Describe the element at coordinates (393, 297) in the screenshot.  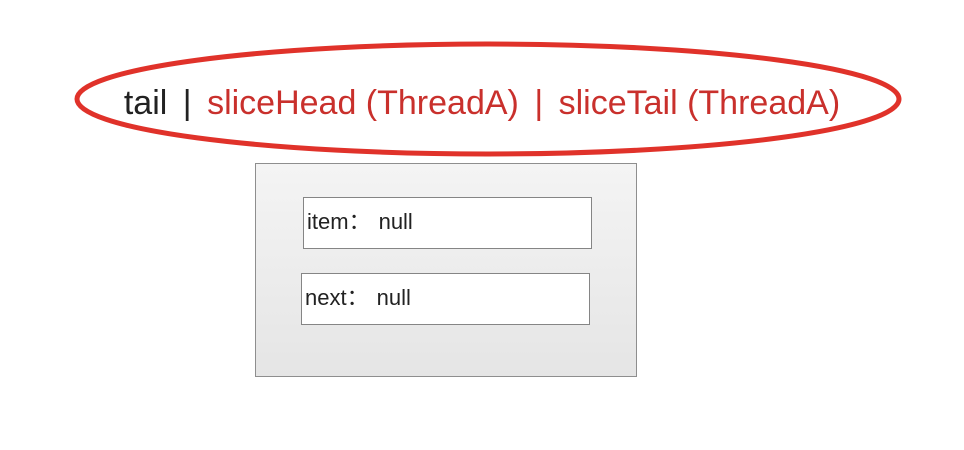
I see `next-value: null` at that location.